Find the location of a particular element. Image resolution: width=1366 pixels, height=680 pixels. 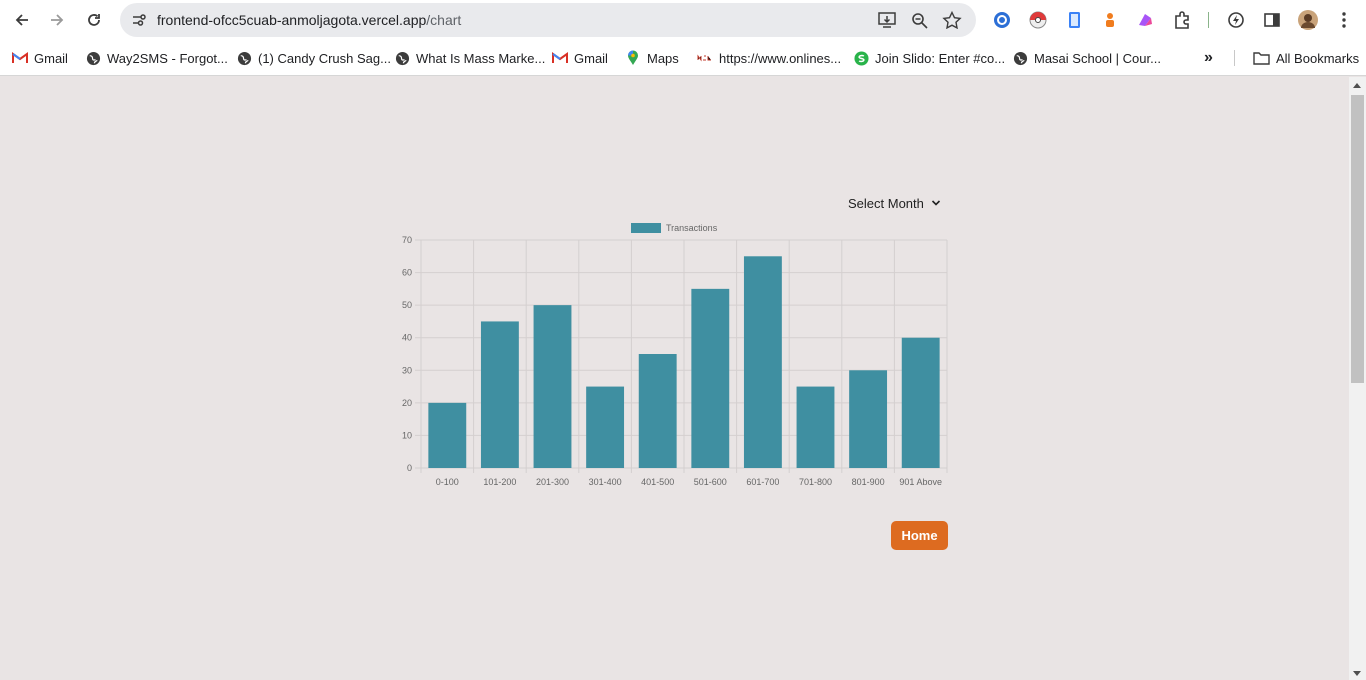

extension-doc-icon is located at coordinates (1074, 20).